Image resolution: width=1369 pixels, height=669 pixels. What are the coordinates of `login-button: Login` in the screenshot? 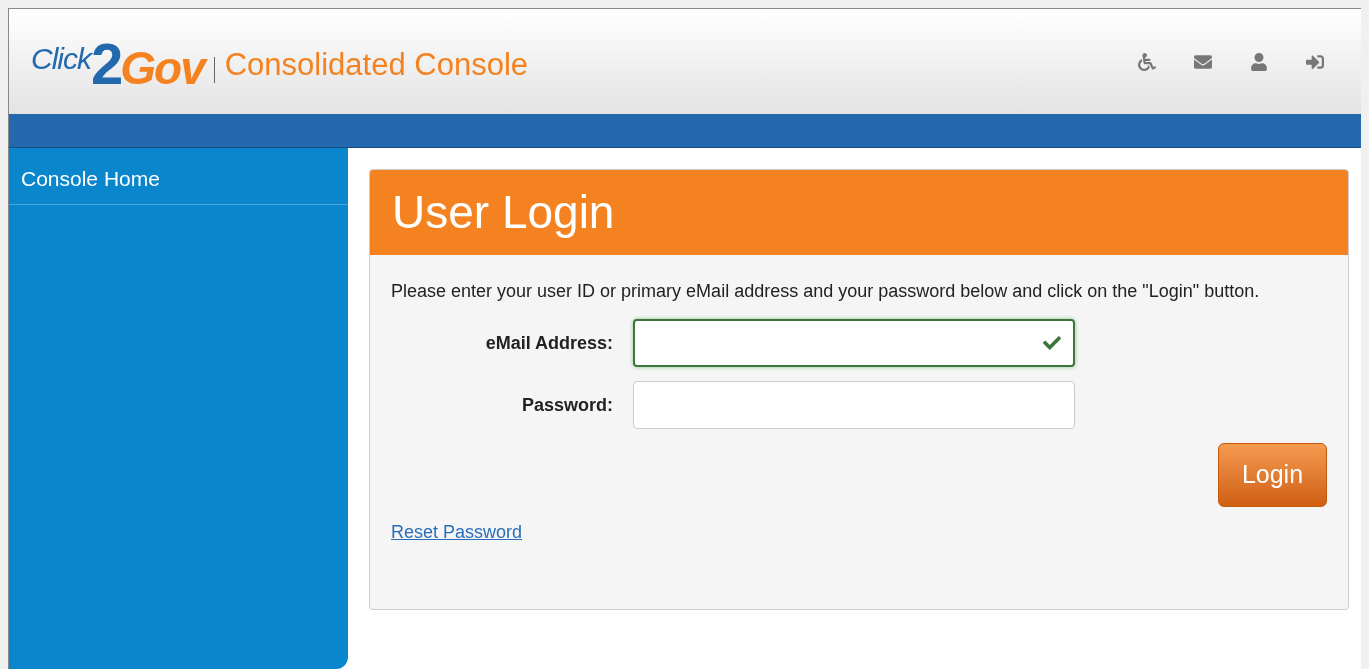 It's located at (1272, 475).